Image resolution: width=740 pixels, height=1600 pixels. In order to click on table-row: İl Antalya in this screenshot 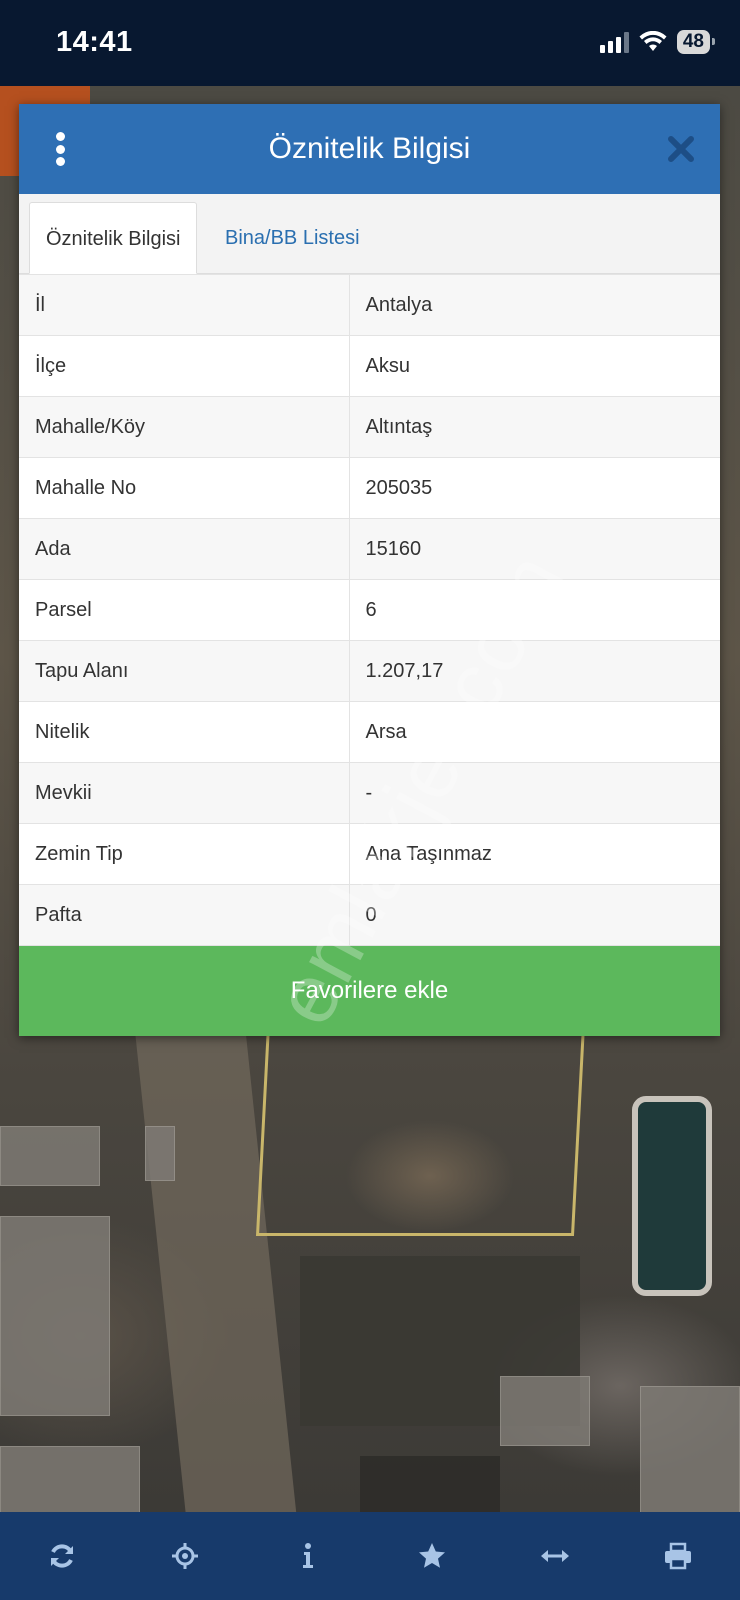, I will do `click(369, 305)`.